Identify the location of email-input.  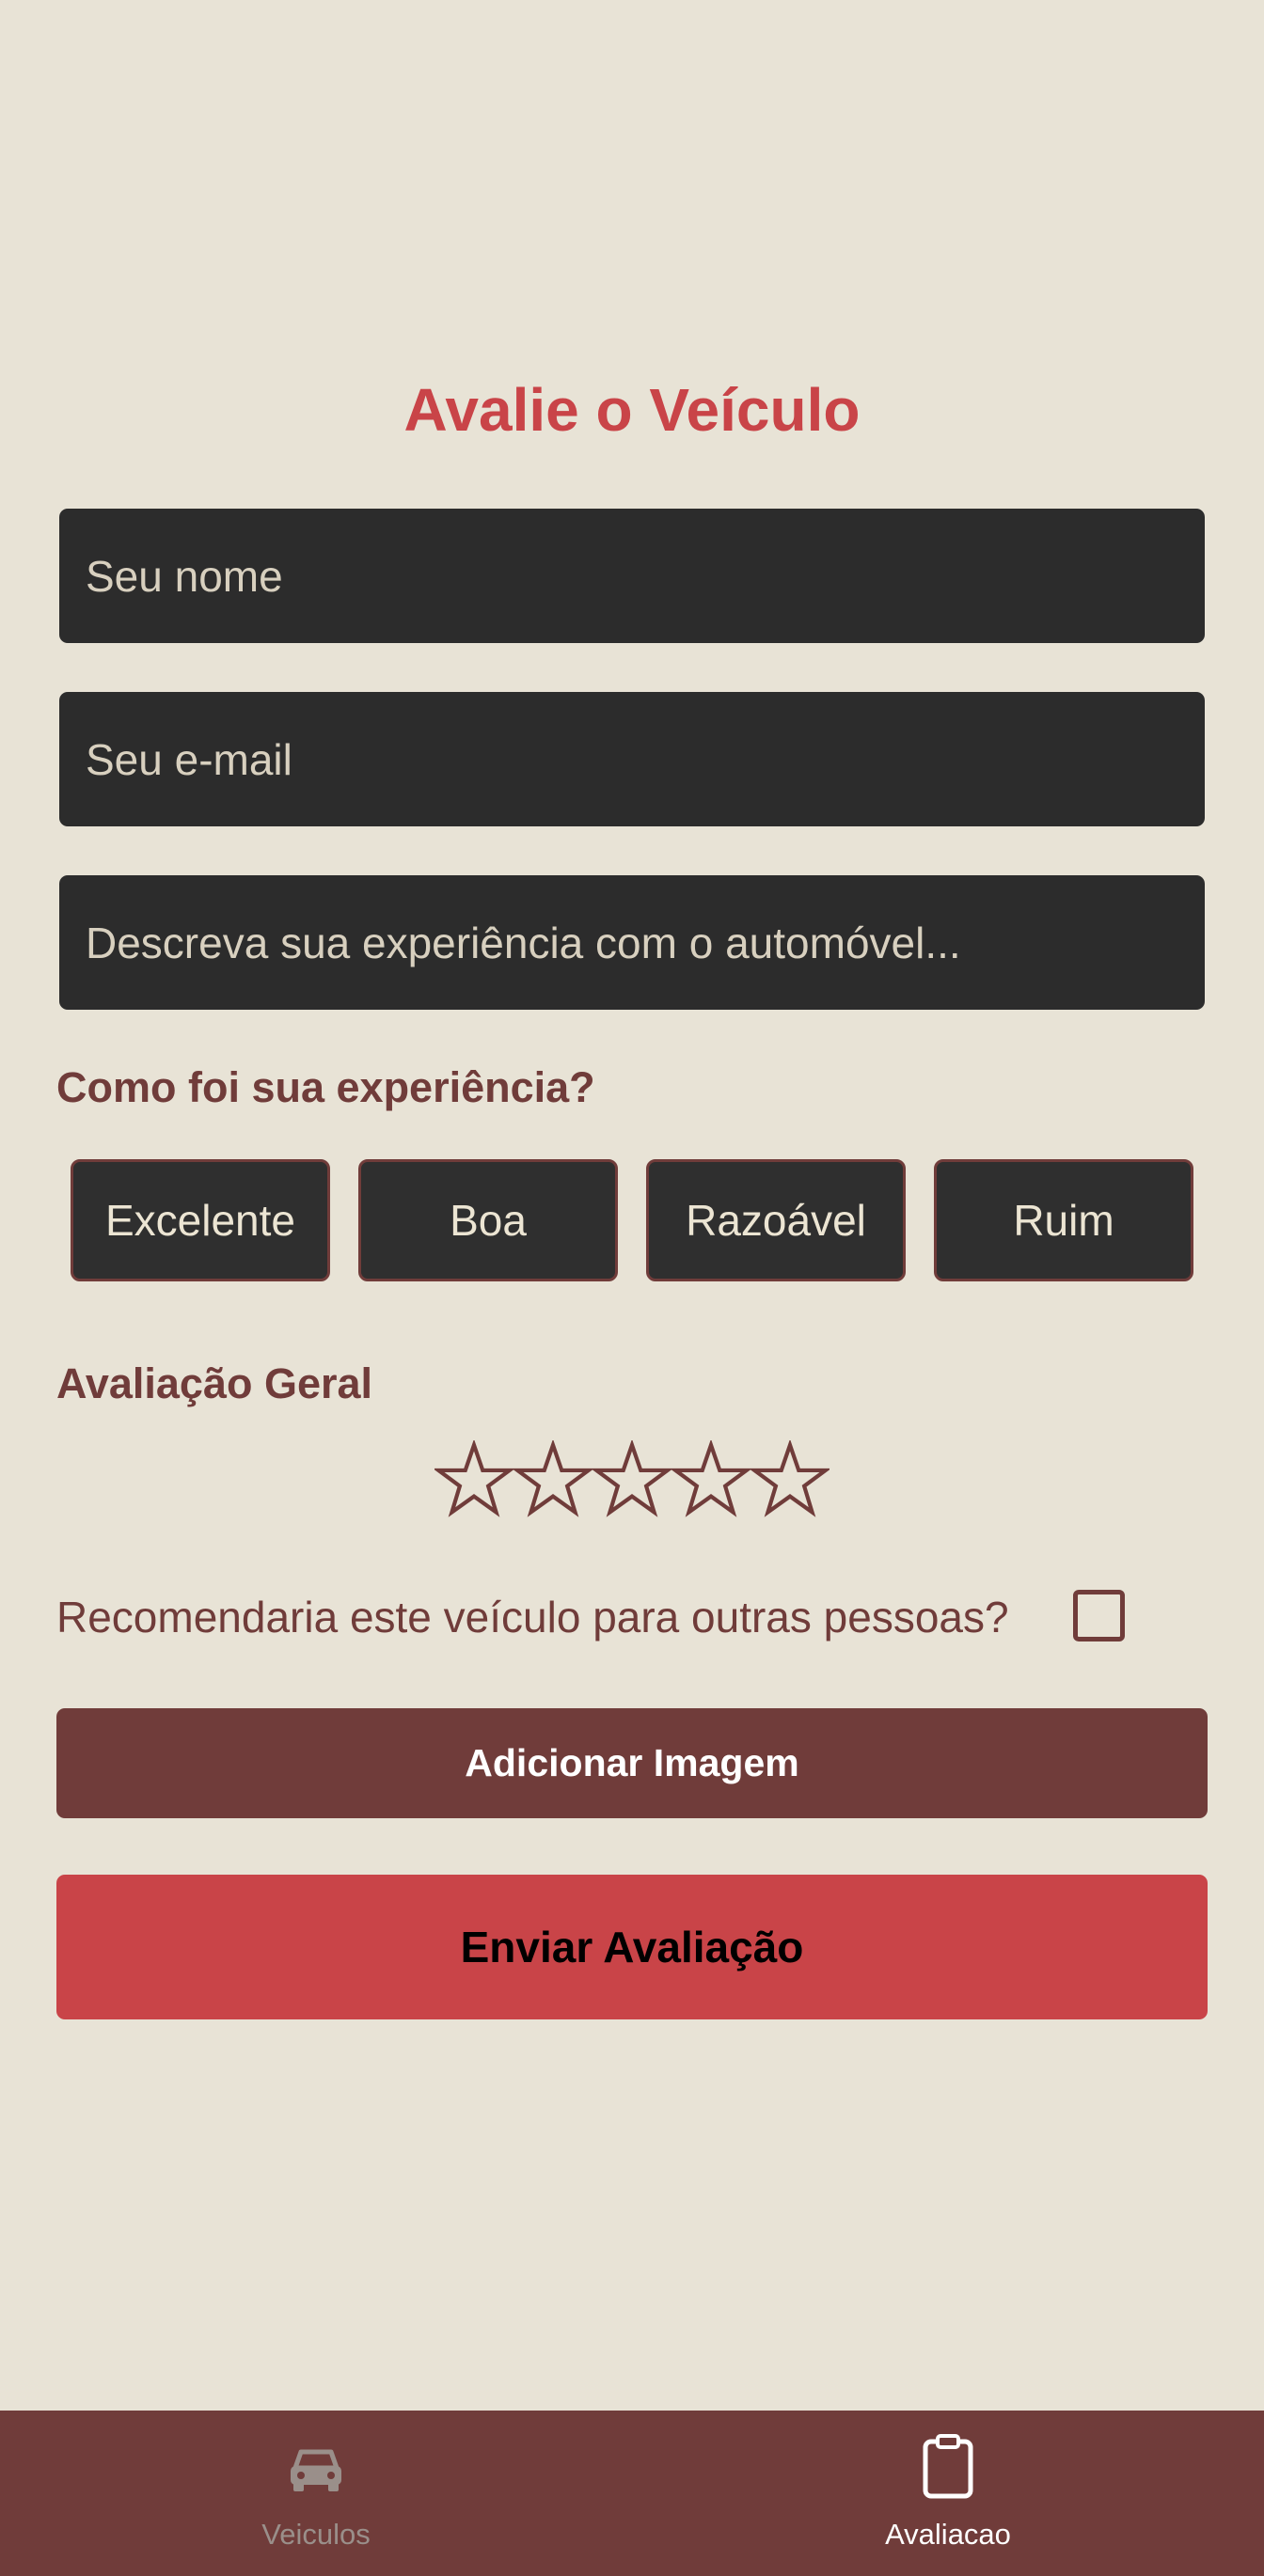
(632, 759).